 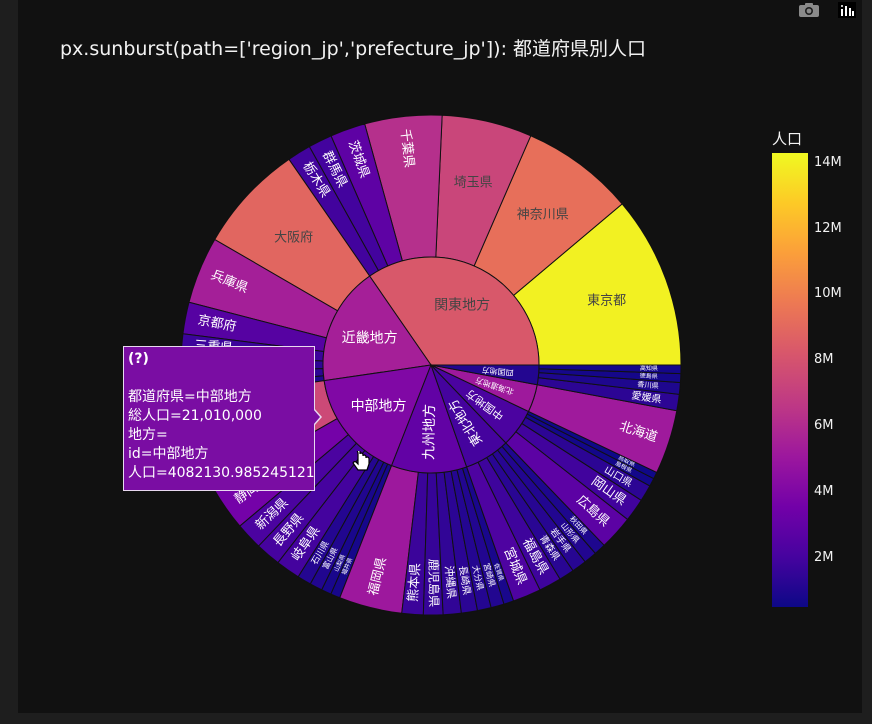 What do you see at coordinates (649, 368) in the screenshot?
I see `prefecture-label: 高知県` at bounding box center [649, 368].